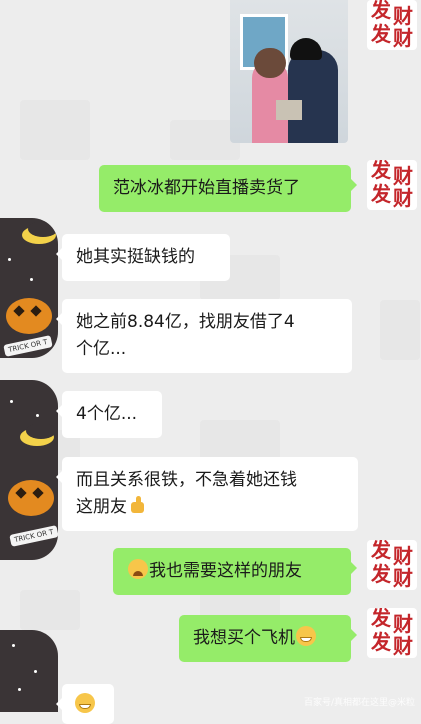 The width and height of the screenshot is (421, 724). What do you see at coordinates (244, 638) in the screenshot?
I see `message-text: 我想买个飞机` at bounding box center [244, 638].